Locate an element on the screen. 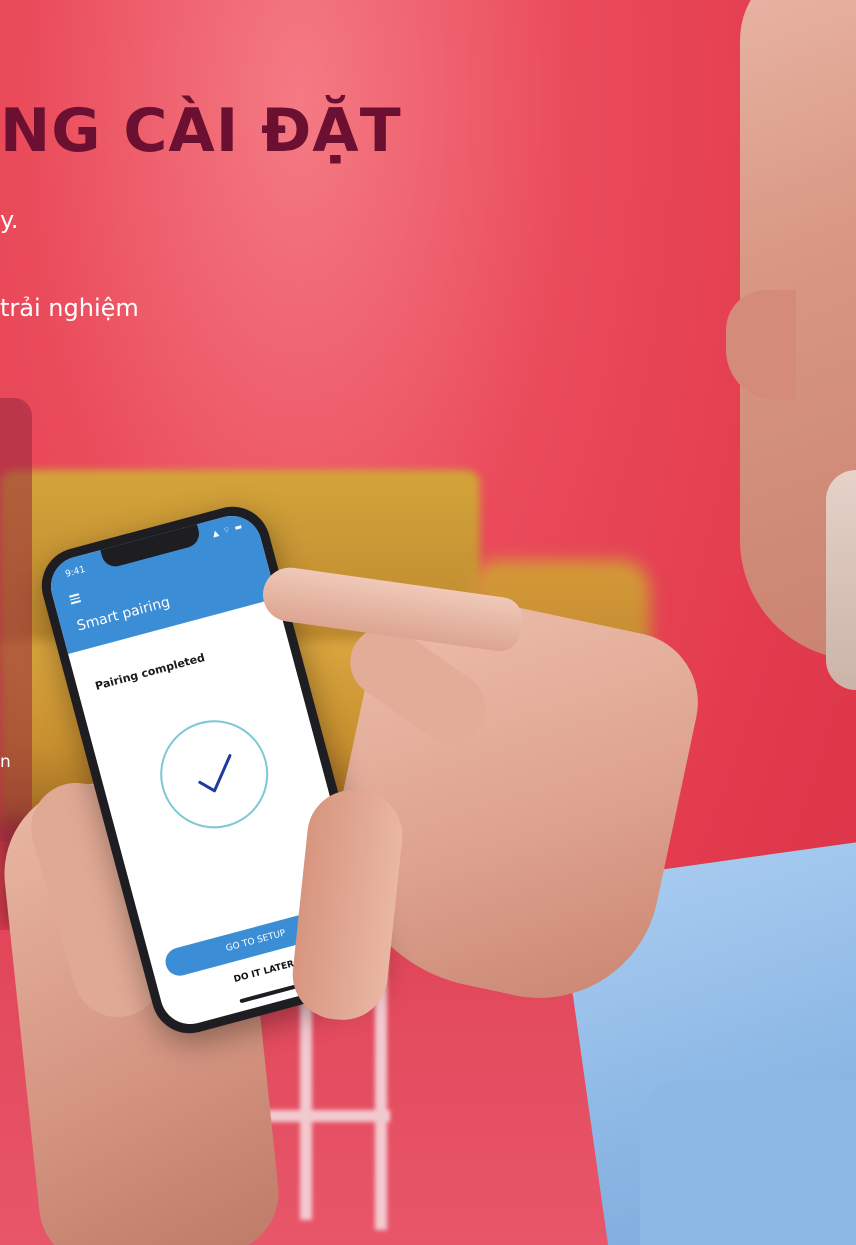 This screenshot has height=1245, width=856. person-shirt is located at coordinates (748, 1162).